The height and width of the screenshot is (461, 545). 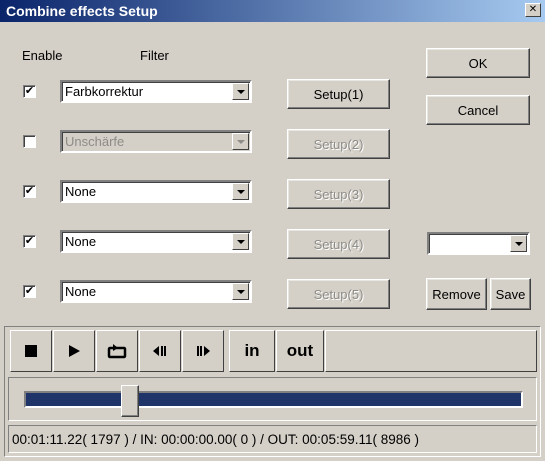 I want to click on step-forward-icon, so click(x=203, y=351).